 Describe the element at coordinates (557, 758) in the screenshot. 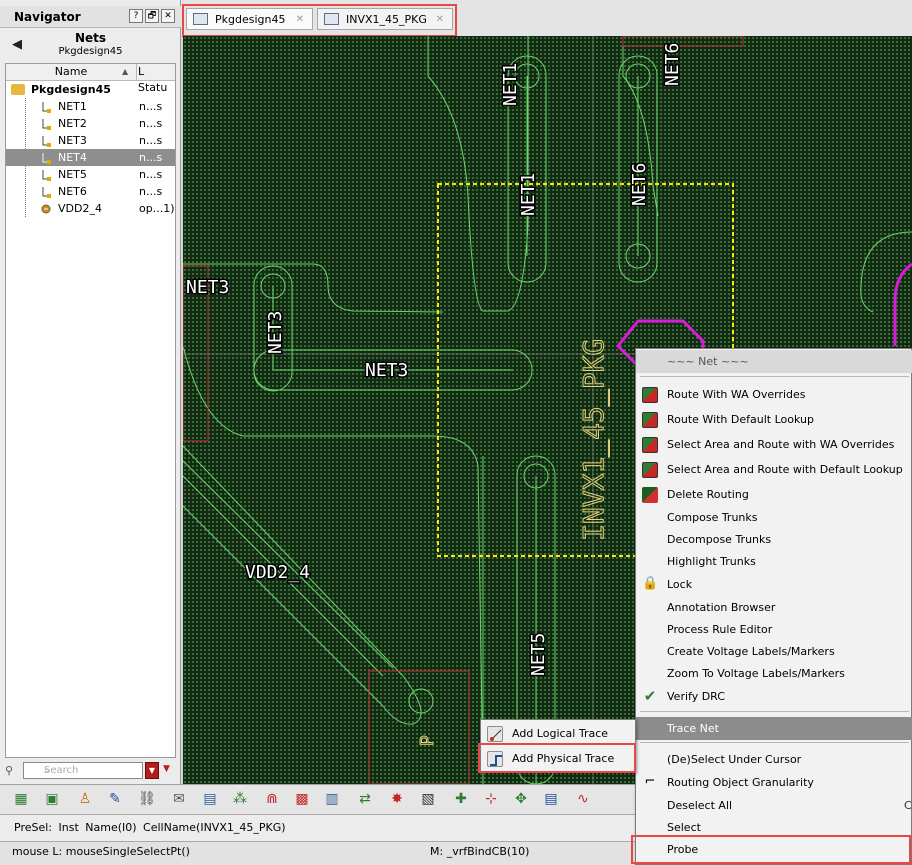

I see `highlight-add-physical-trace` at that location.